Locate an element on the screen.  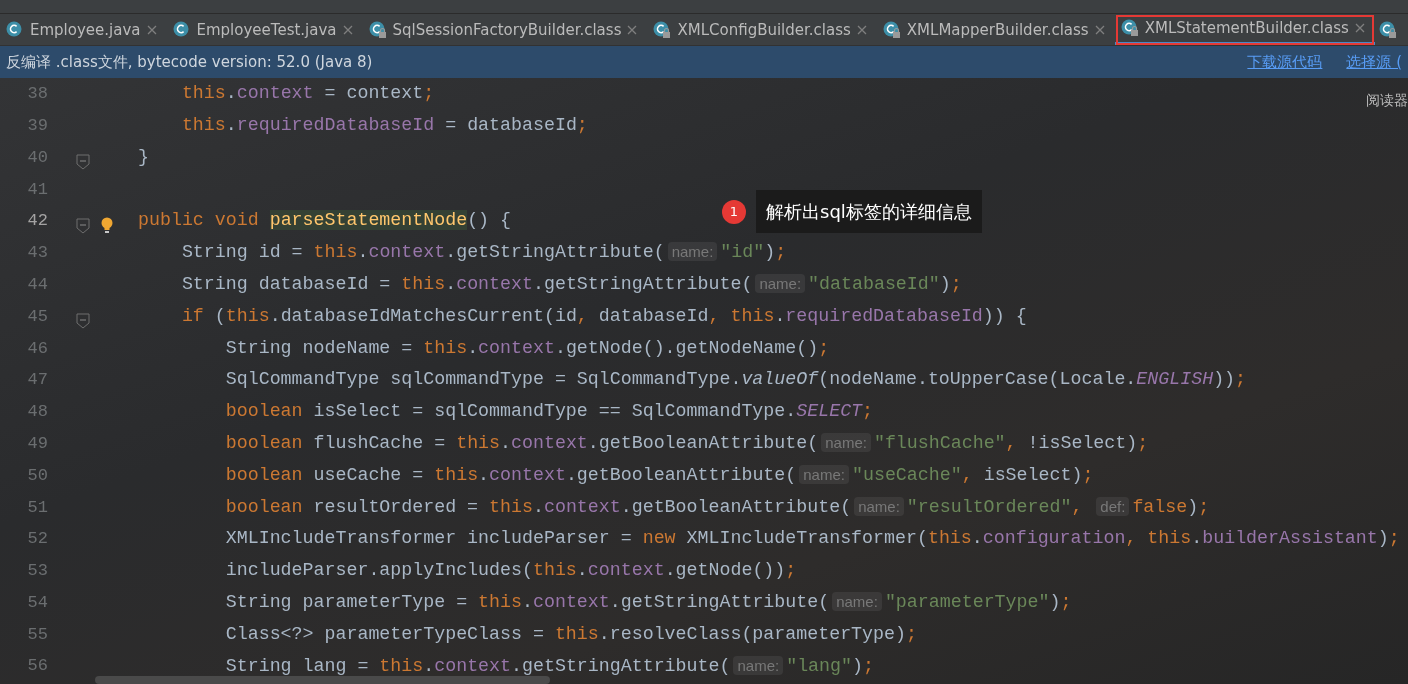
tab-label: EmployeeTest.java is located at coordinates (266, 30).